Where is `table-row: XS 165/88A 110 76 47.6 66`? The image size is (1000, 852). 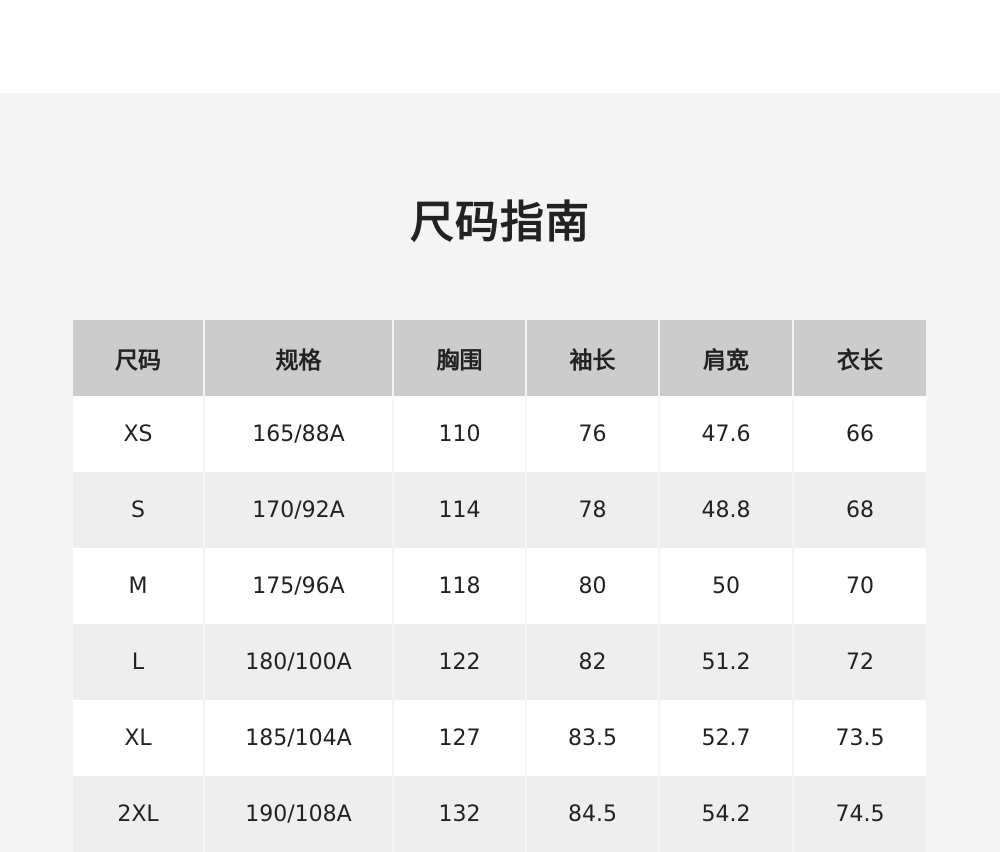 table-row: XS 165/88A 110 76 47.6 66 is located at coordinates (499, 434).